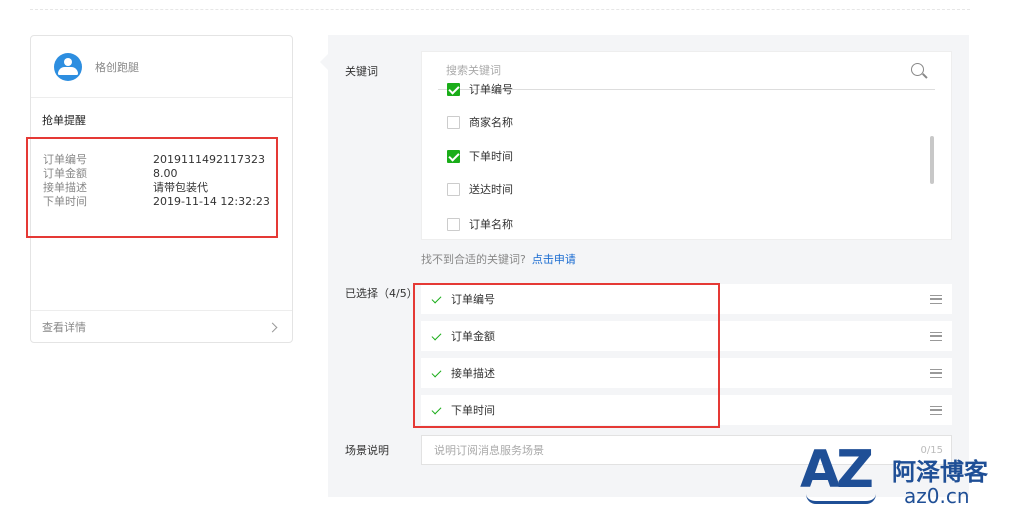 The width and height of the screenshot is (1024, 528). I want to click on keyword-hint: 找不到合适的关键词? 点击申请, so click(498, 259).